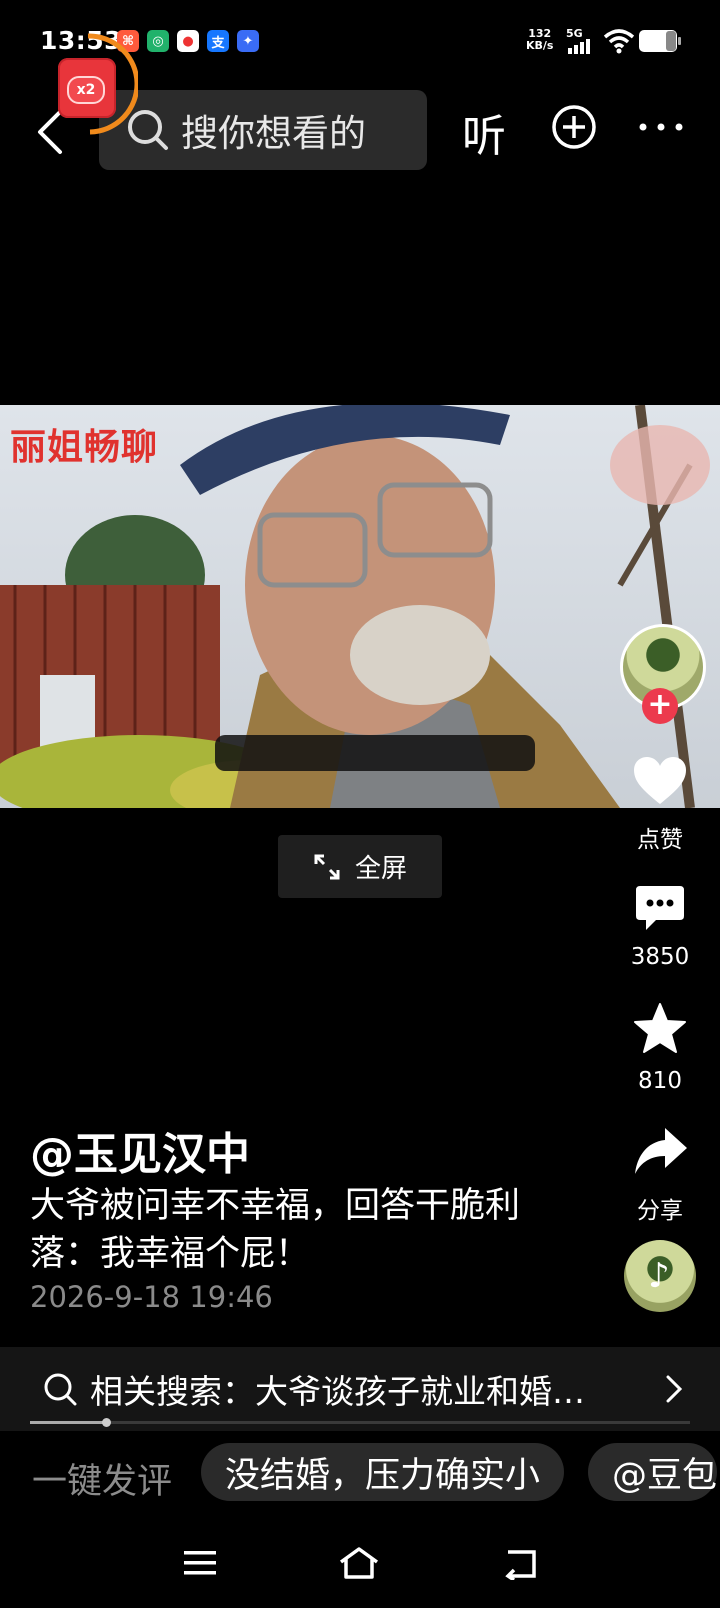  I want to click on like-label: 点赞, so click(660, 840).